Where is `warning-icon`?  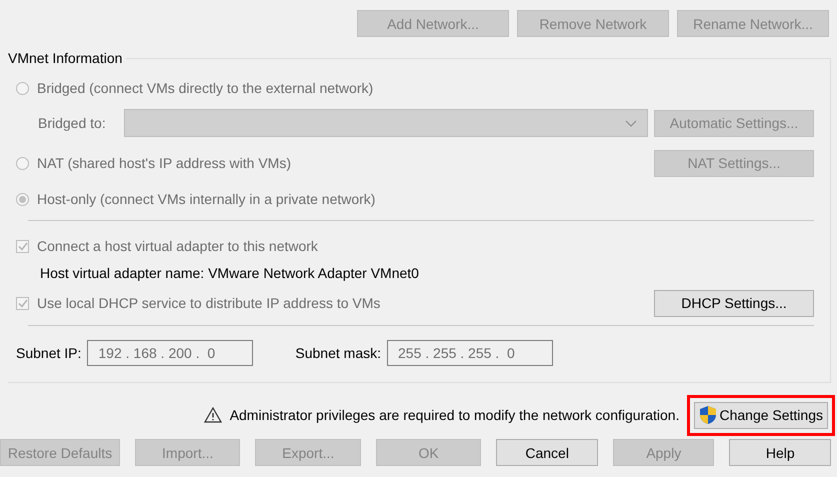
warning-icon is located at coordinates (213, 415).